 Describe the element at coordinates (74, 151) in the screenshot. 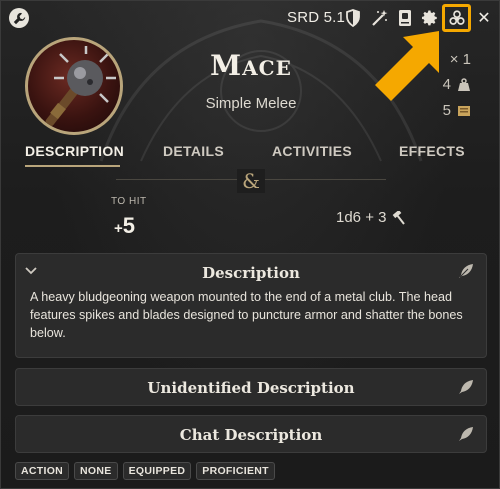

I see `tab-description: DESCRIPTION` at that location.